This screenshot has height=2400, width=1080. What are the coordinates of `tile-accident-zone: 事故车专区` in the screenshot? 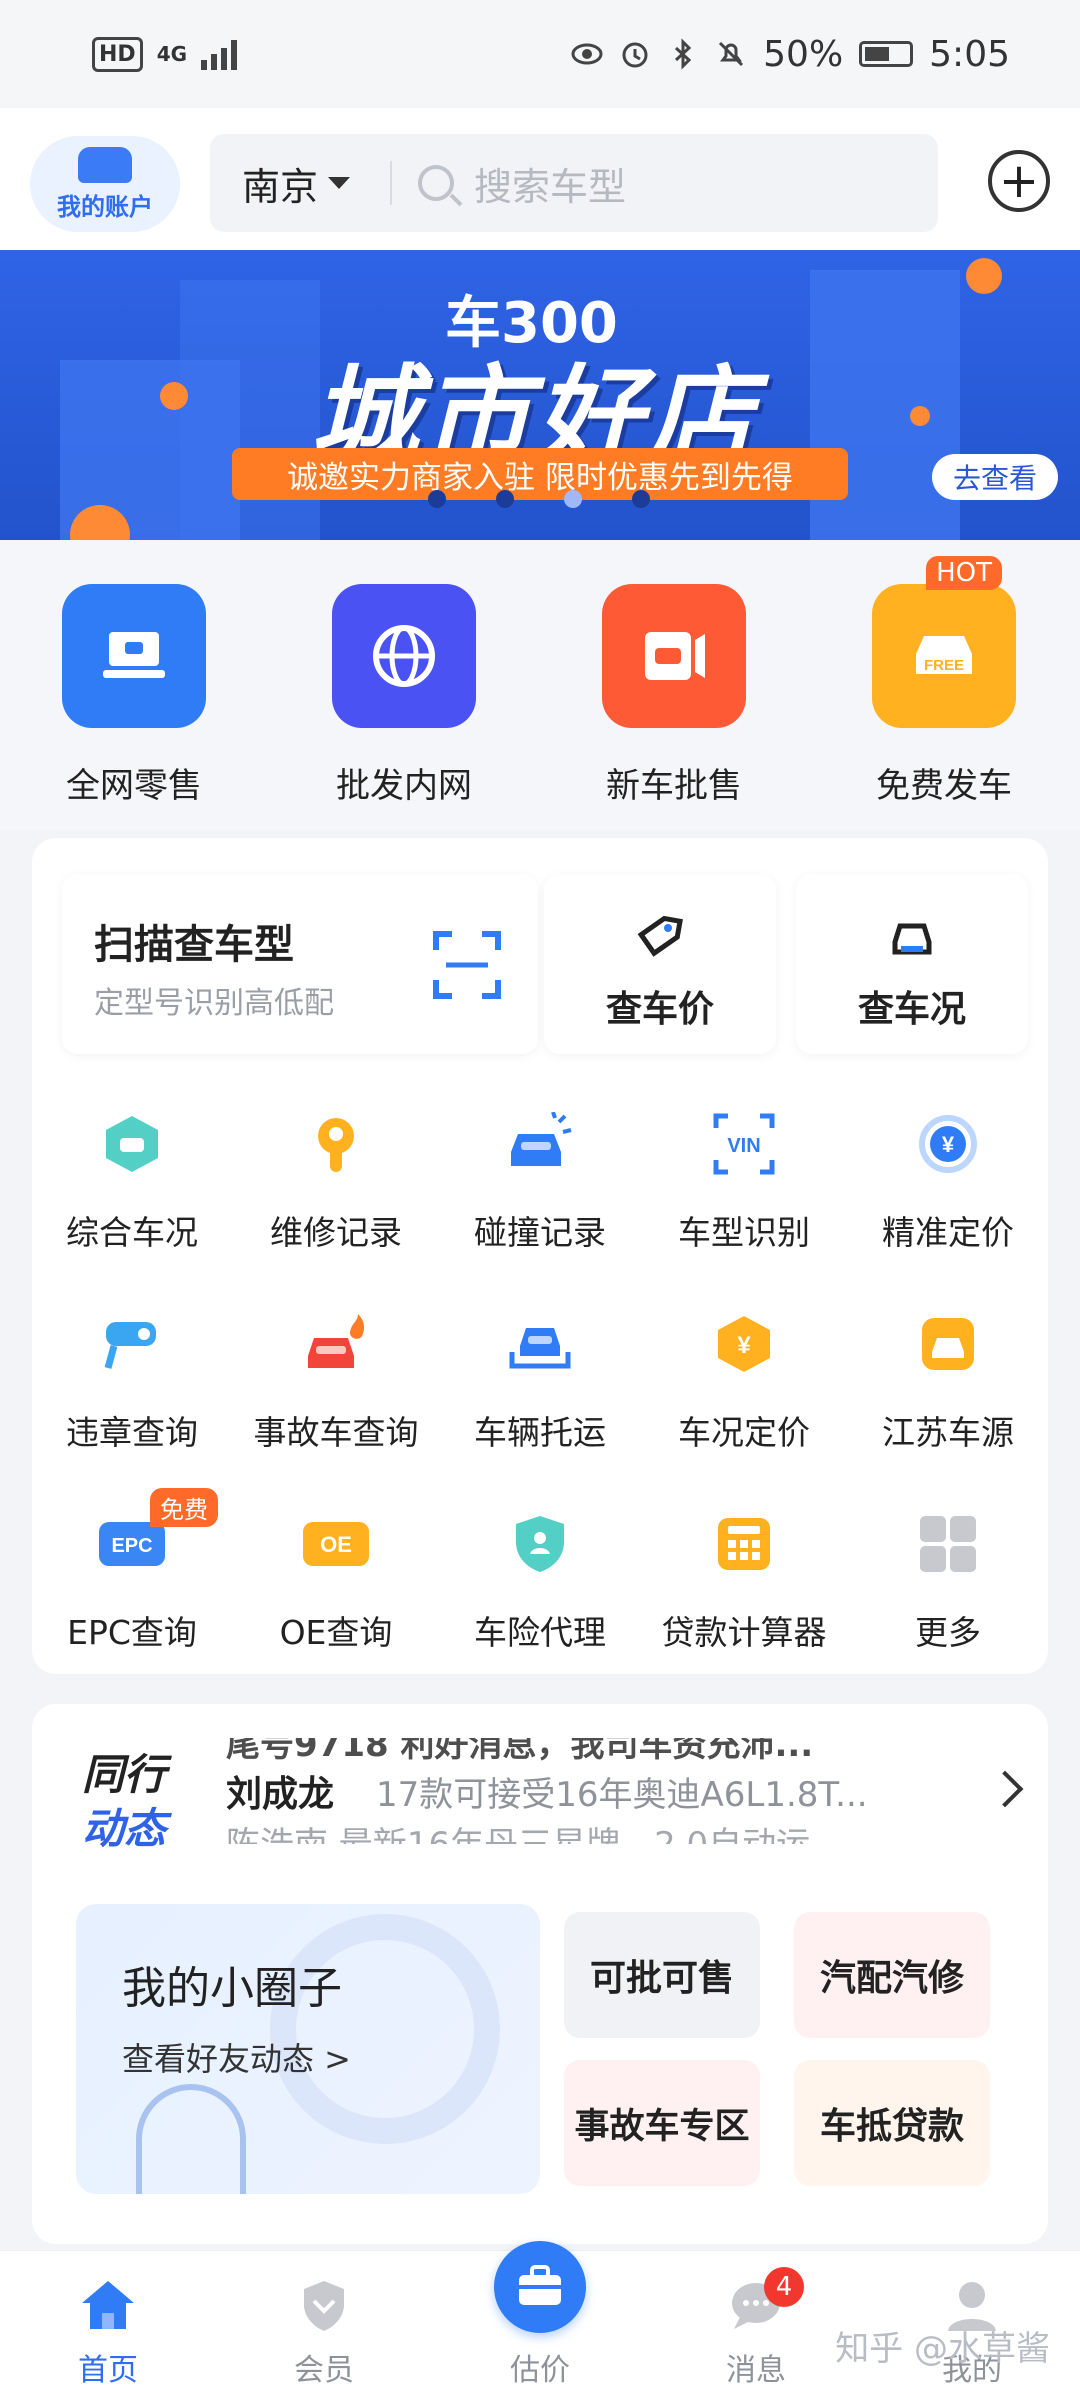 It's located at (662, 2123).